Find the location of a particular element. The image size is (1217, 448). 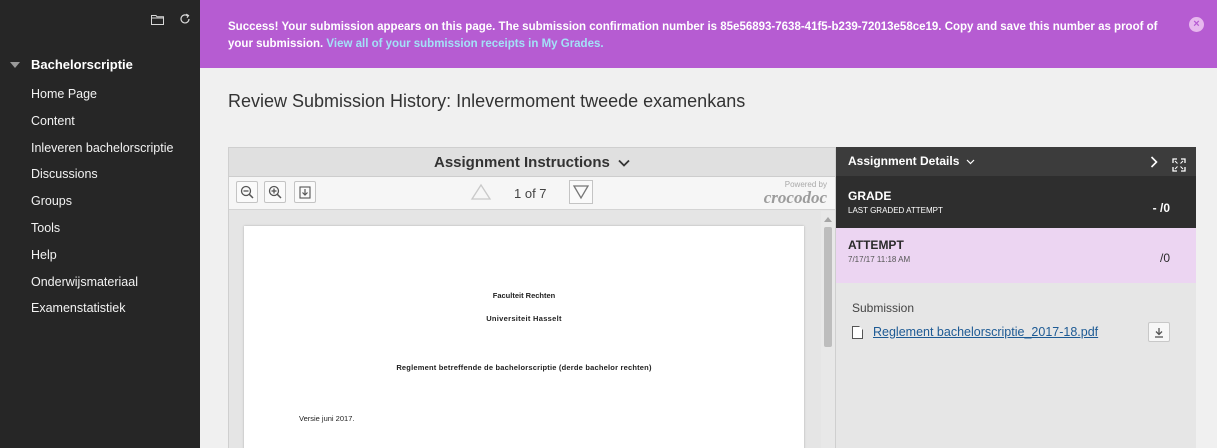

document-scrollbar is located at coordinates (828, 329).